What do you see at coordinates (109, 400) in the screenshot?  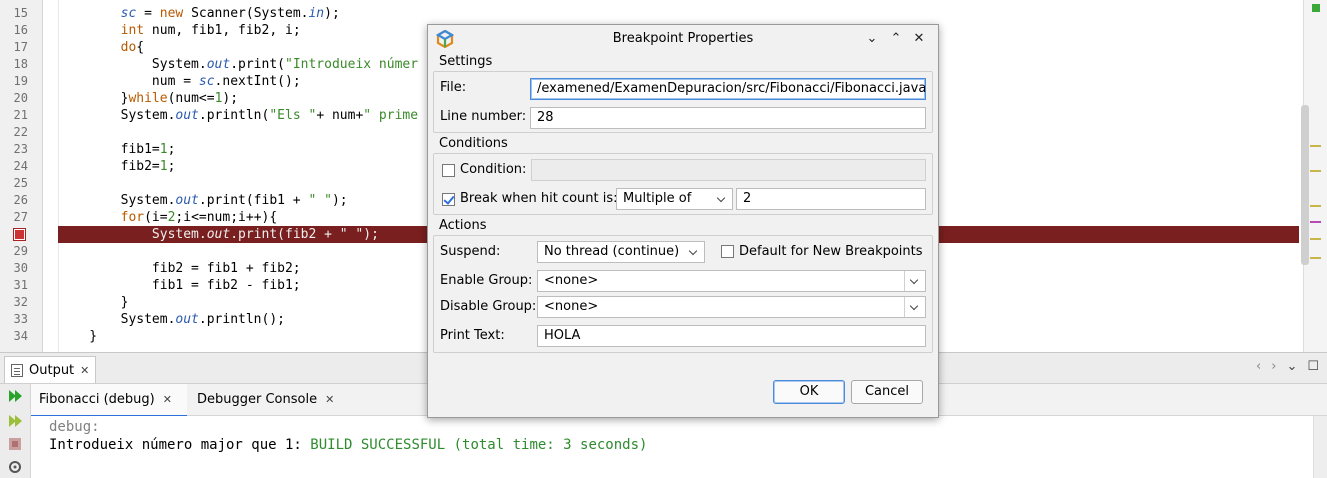 I see `tab-fibonacci-debug: Fibonacci (debug) ✕` at bounding box center [109, 400].